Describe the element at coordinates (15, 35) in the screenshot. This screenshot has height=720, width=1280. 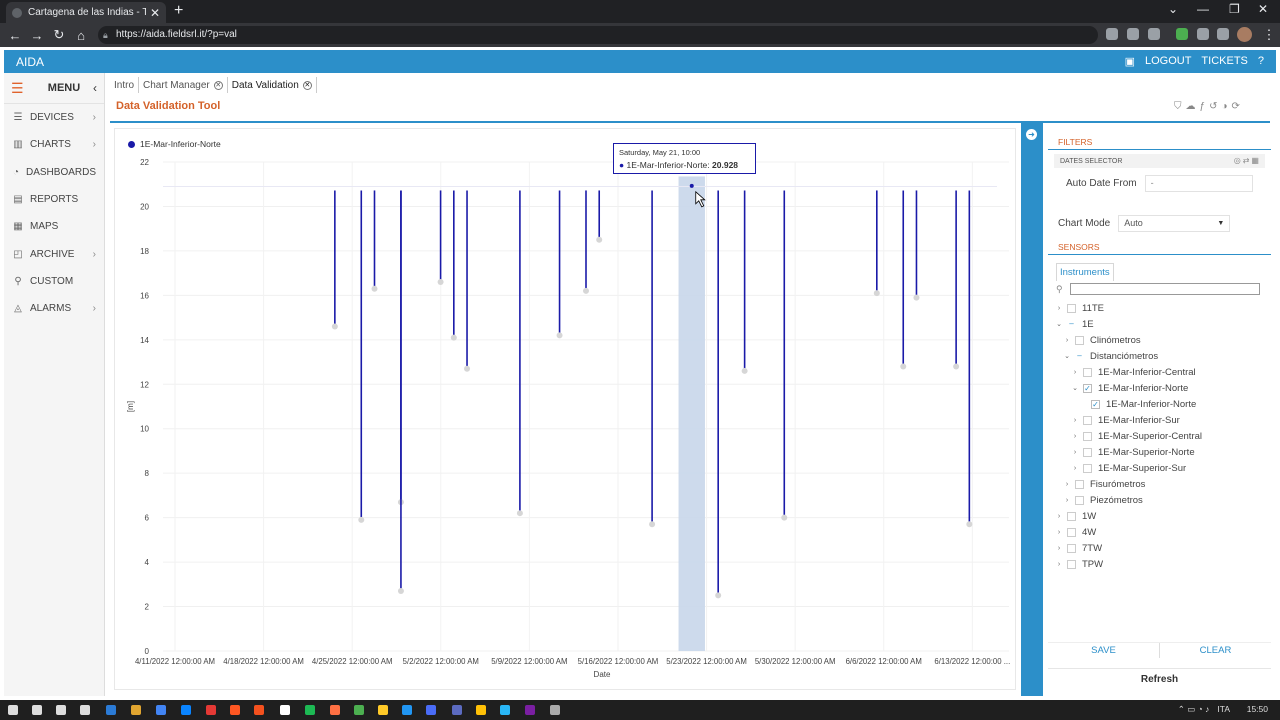
I see `back-icon: ←` at that location.